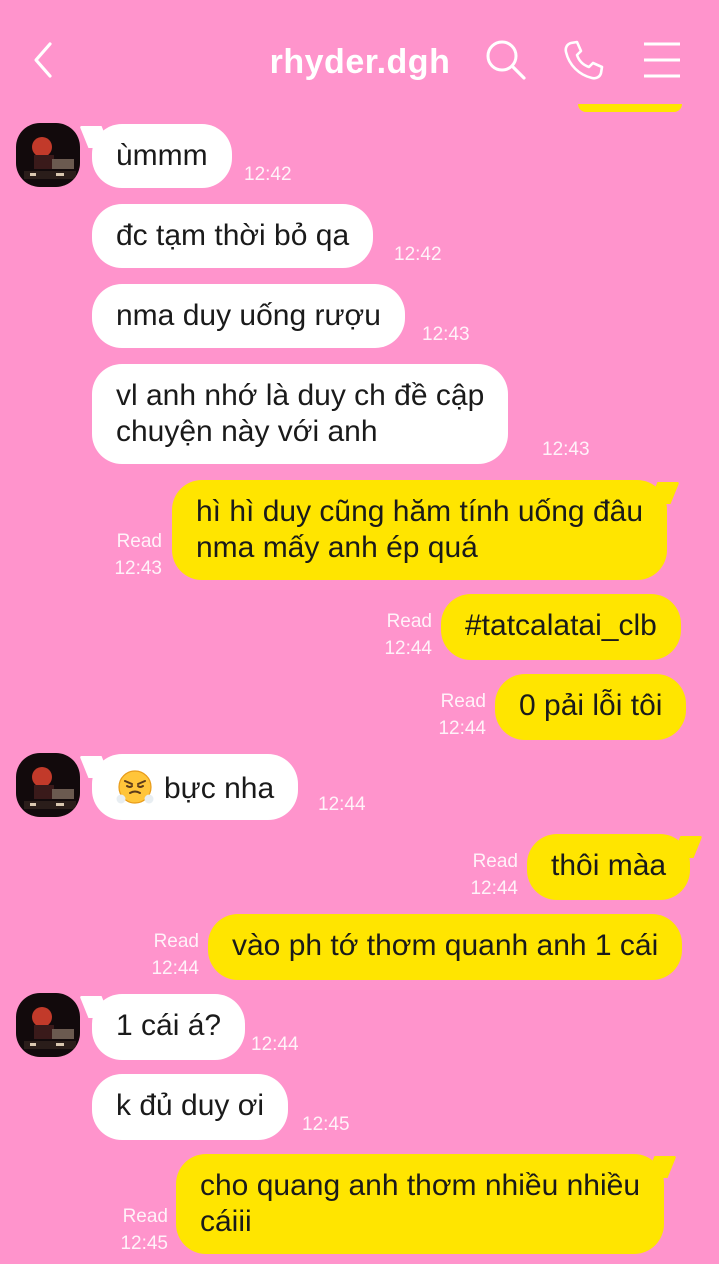 This screenshot has height=1264, width=719. What do you see at coordinates (630, 108) in the screenshot?
I see `previous-message-bubble-edge` at bounding box center [630, 108].